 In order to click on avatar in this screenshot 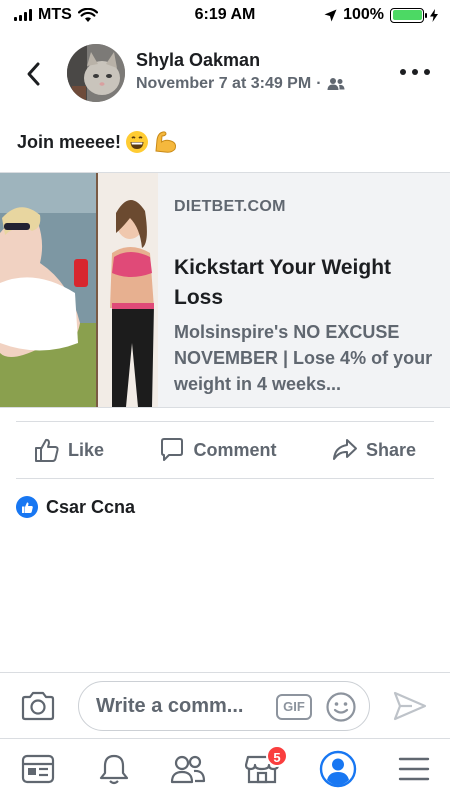, I will do `click(96, 73)`.